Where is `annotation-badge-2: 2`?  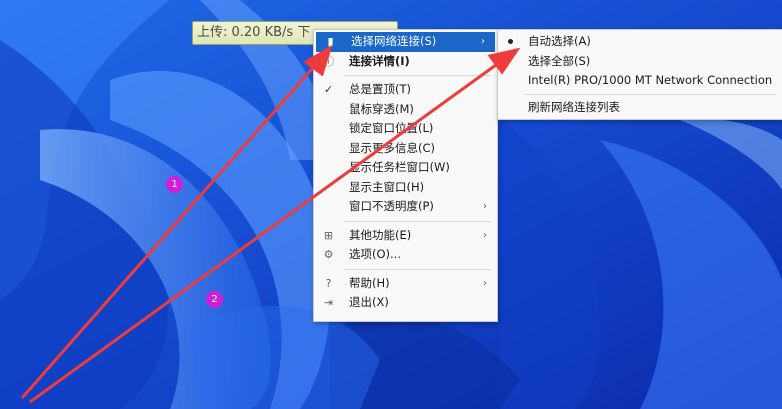 annotation-badge-2: 2 is located at coordinates (214, 299).